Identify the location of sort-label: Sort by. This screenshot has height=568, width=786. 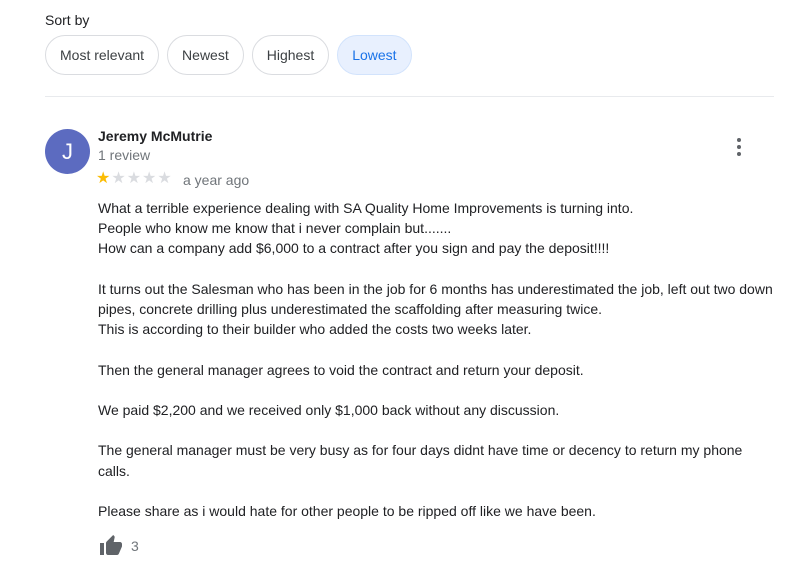
(67, 20).